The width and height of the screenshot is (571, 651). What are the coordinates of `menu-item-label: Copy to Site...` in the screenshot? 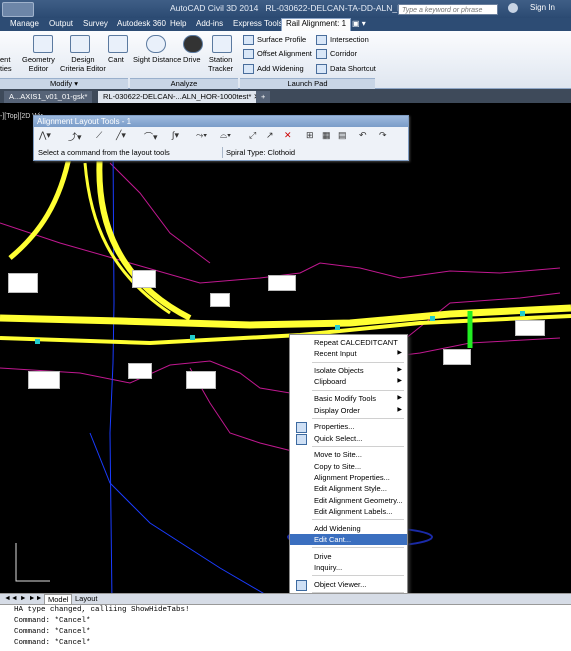 It's located at (338, 466).